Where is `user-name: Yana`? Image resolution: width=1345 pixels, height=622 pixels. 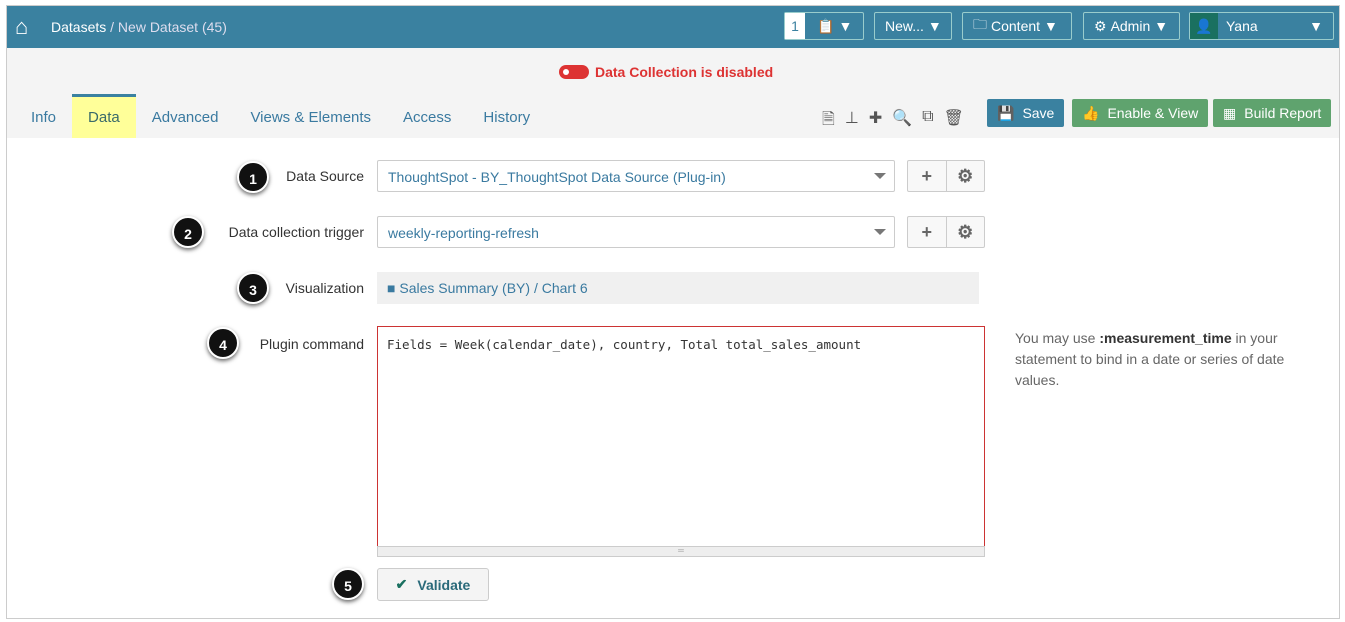
user-name: Yana is located at coordinates (1242, 26).